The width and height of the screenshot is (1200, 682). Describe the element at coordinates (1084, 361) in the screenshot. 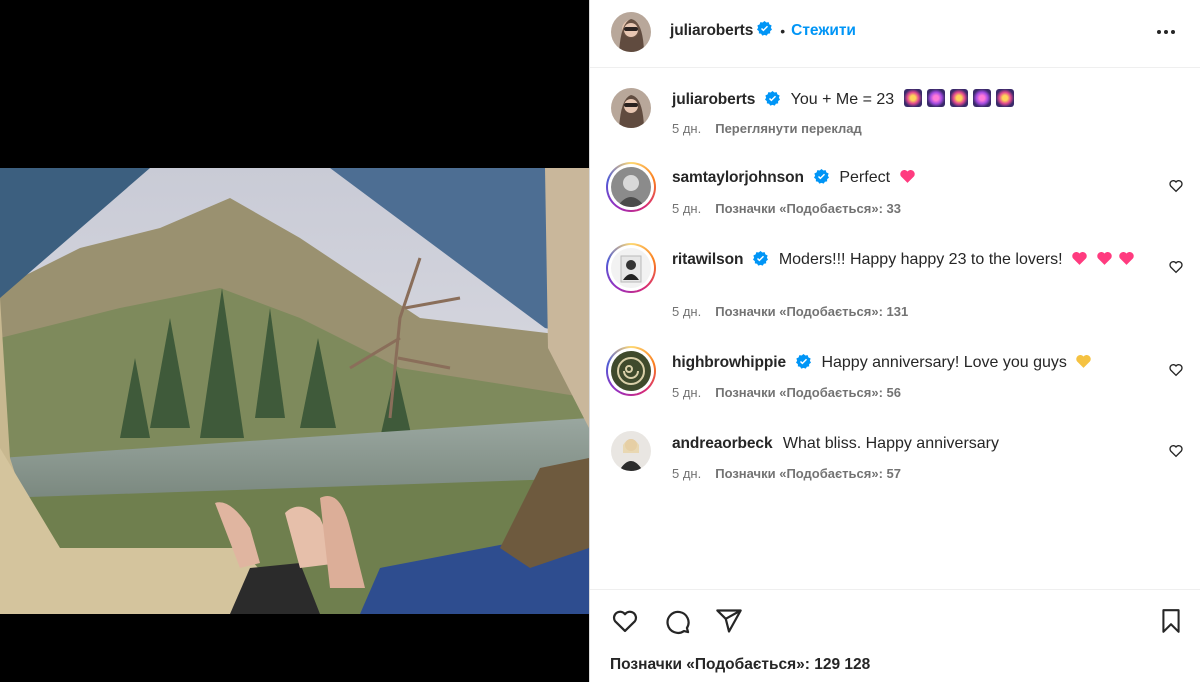

I see `yellow-heart-emoji-icon` at that location.